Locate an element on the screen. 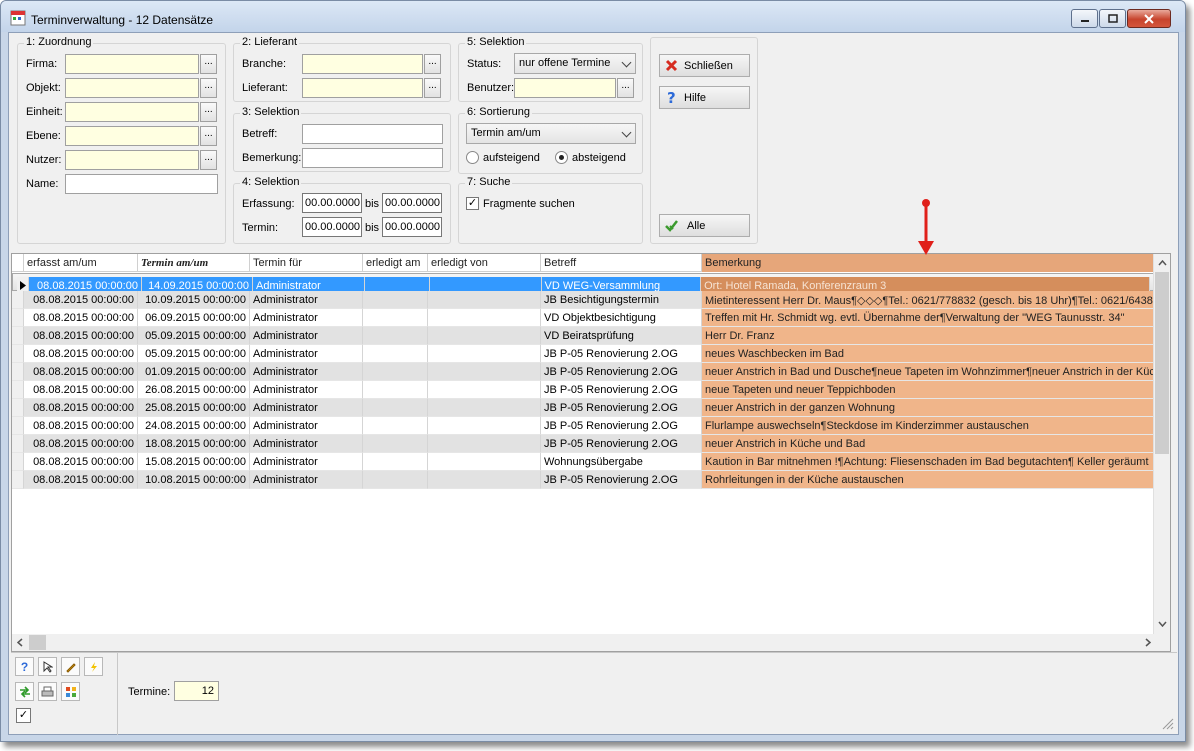 Image resolution: width=1194 pixels, height=751 pixels. action-tool-button is located at coordinates (93, 666).